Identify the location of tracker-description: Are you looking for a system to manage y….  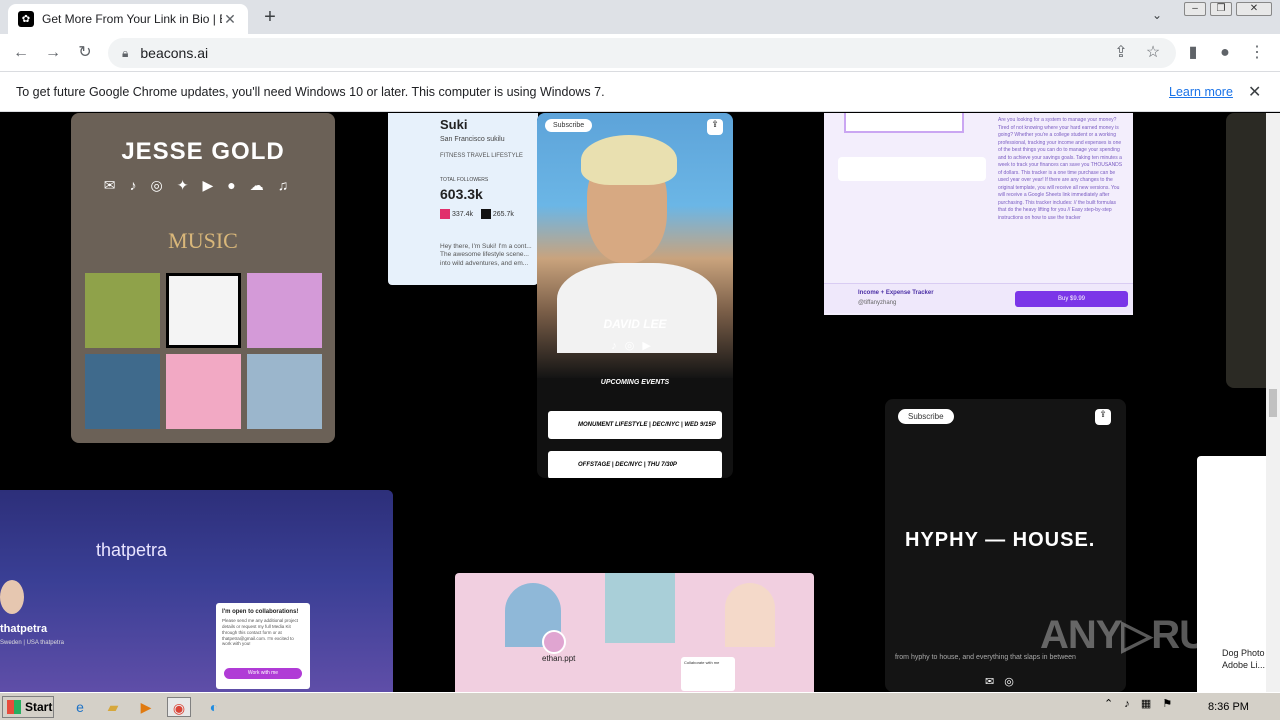
(1060, 169).